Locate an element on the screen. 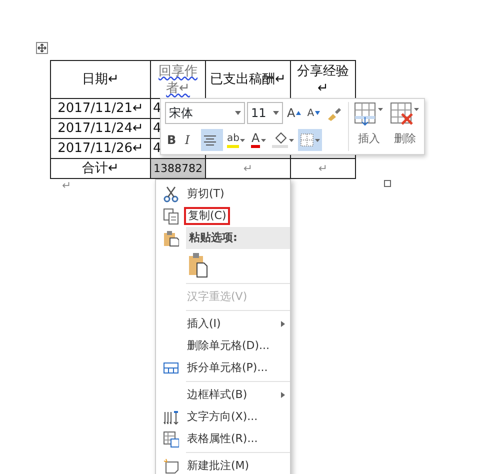 The image size is (500, 474). paintbrush-icon is located at coordinates (334, 113).